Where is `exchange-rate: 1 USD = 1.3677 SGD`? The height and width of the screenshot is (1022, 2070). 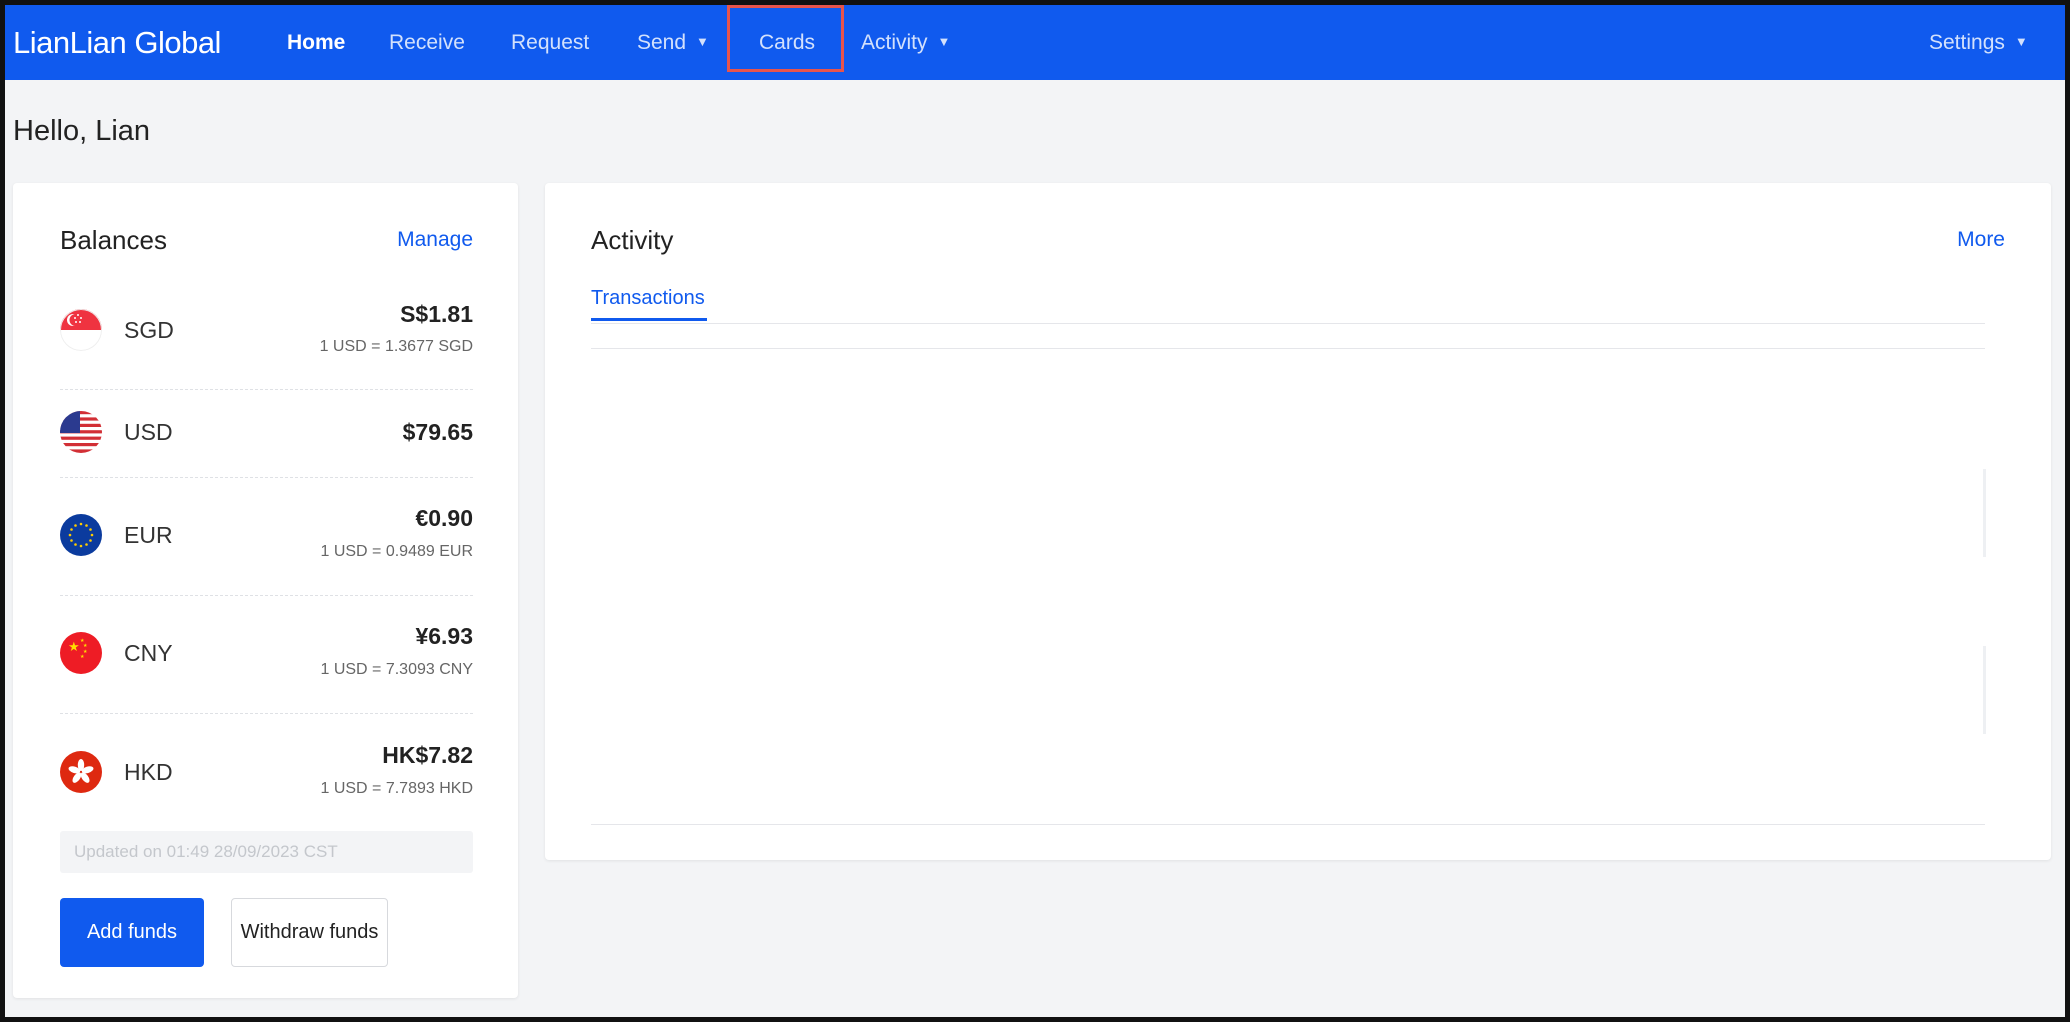
exchange-rate: 1 USD = 1.3677 SGD is located at coordinates (396, 346).